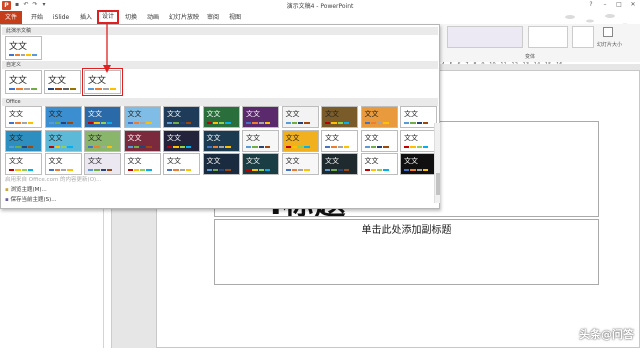 Image resolution: width=640 pixels, height=348 pixels. What do you see at coordinates (530, 57) in the screenshot?
I see `variant-group-label: 变体` at bounding box center [530, 57].